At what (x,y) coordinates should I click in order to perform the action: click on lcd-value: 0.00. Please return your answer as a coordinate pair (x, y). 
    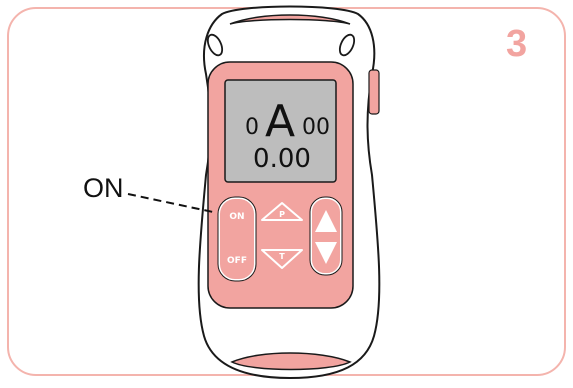
    Looking at the image, I should click on (282, 159).